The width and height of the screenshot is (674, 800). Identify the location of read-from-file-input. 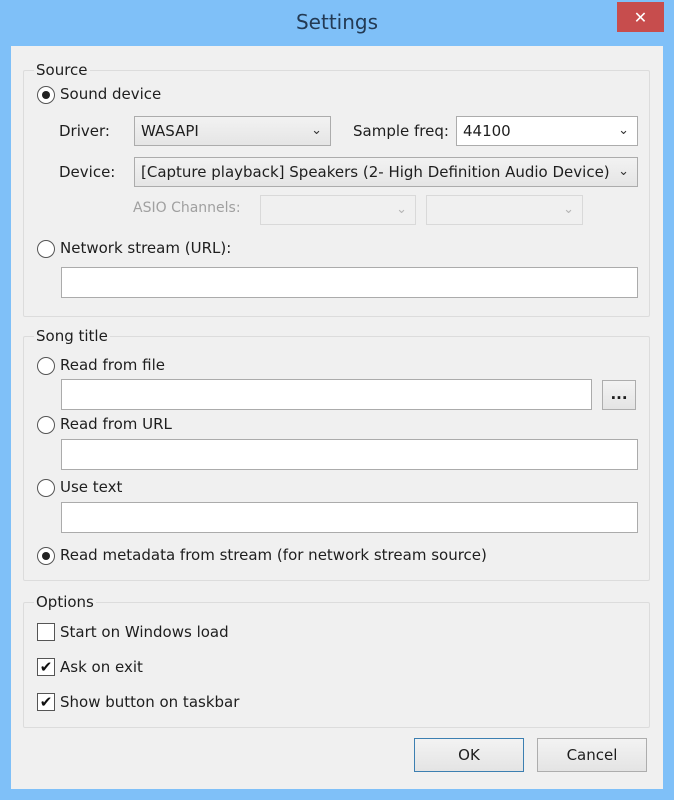
(326, 394).